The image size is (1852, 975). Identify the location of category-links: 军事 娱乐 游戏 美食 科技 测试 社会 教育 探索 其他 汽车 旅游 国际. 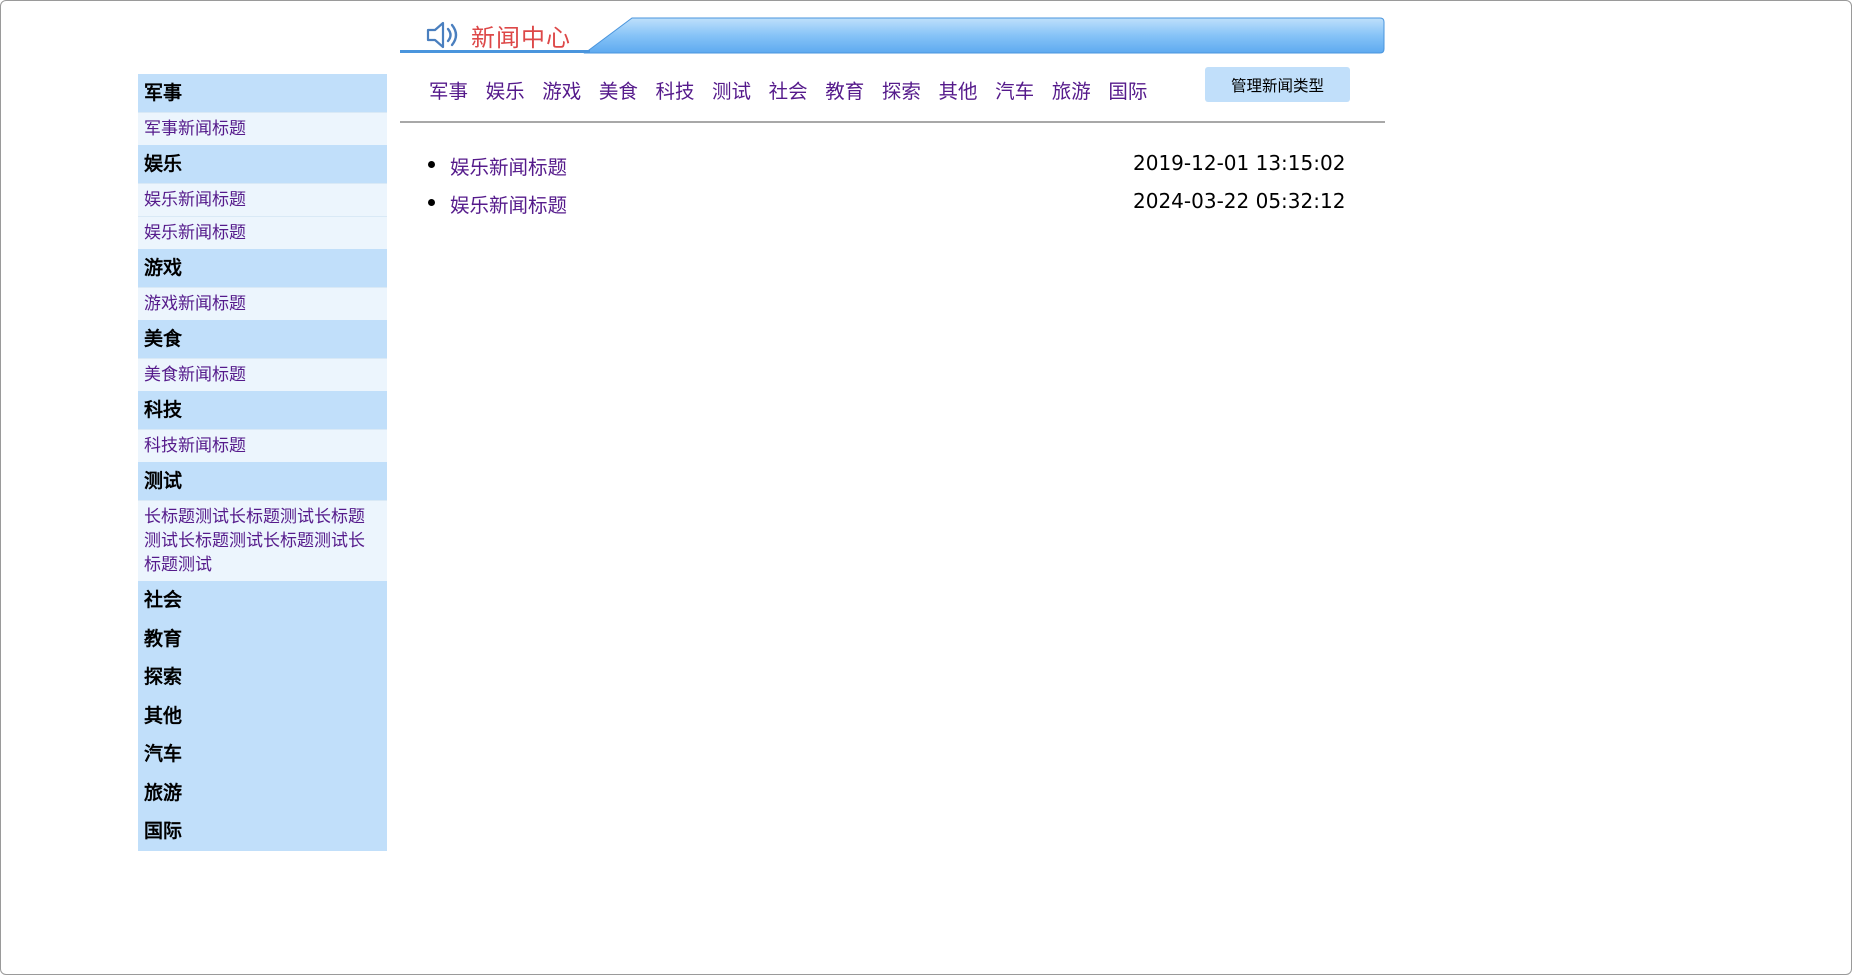
(797, 89).